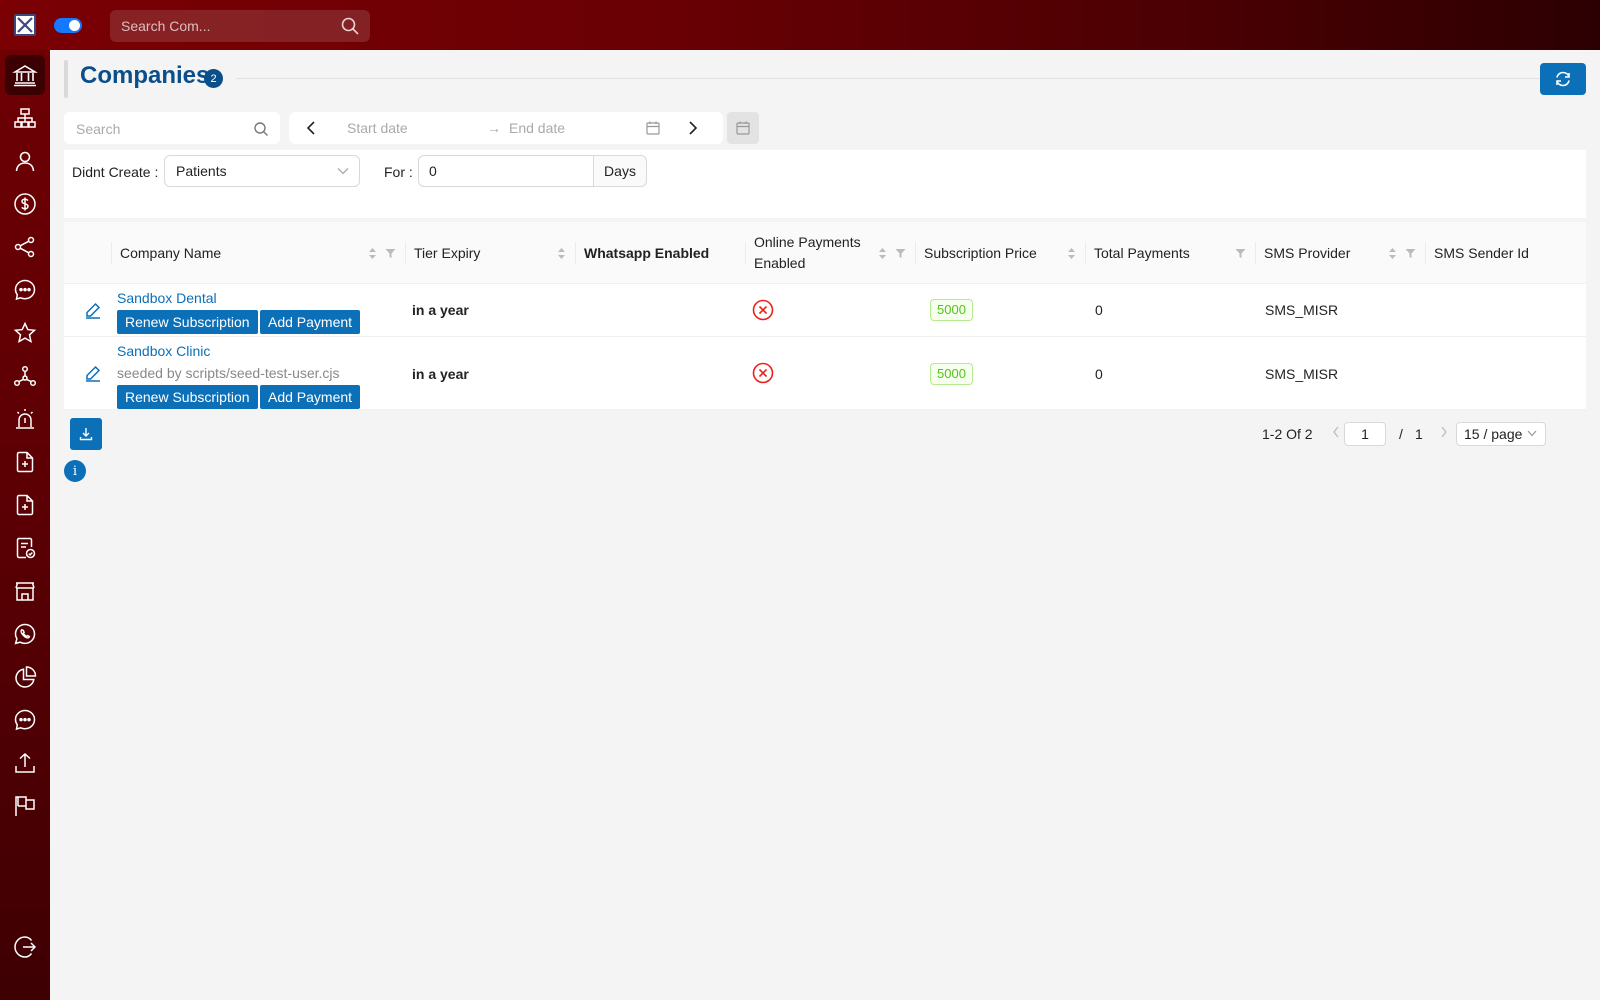 This screenshot has width=1600, height=1000. What do you see at coordinates (506, 128) in the screenshot?
I see `date-range-picker: Start date → End date` at bounding box center [506, 128].